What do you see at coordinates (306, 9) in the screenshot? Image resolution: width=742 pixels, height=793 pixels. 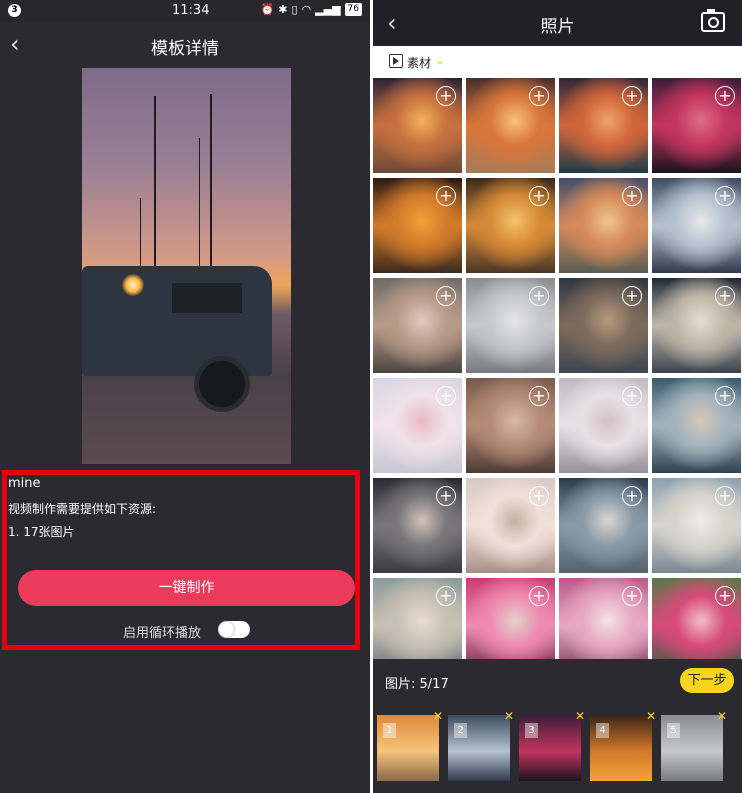 I see `wifi-icon: ◠` at bounding box center [306, 9].